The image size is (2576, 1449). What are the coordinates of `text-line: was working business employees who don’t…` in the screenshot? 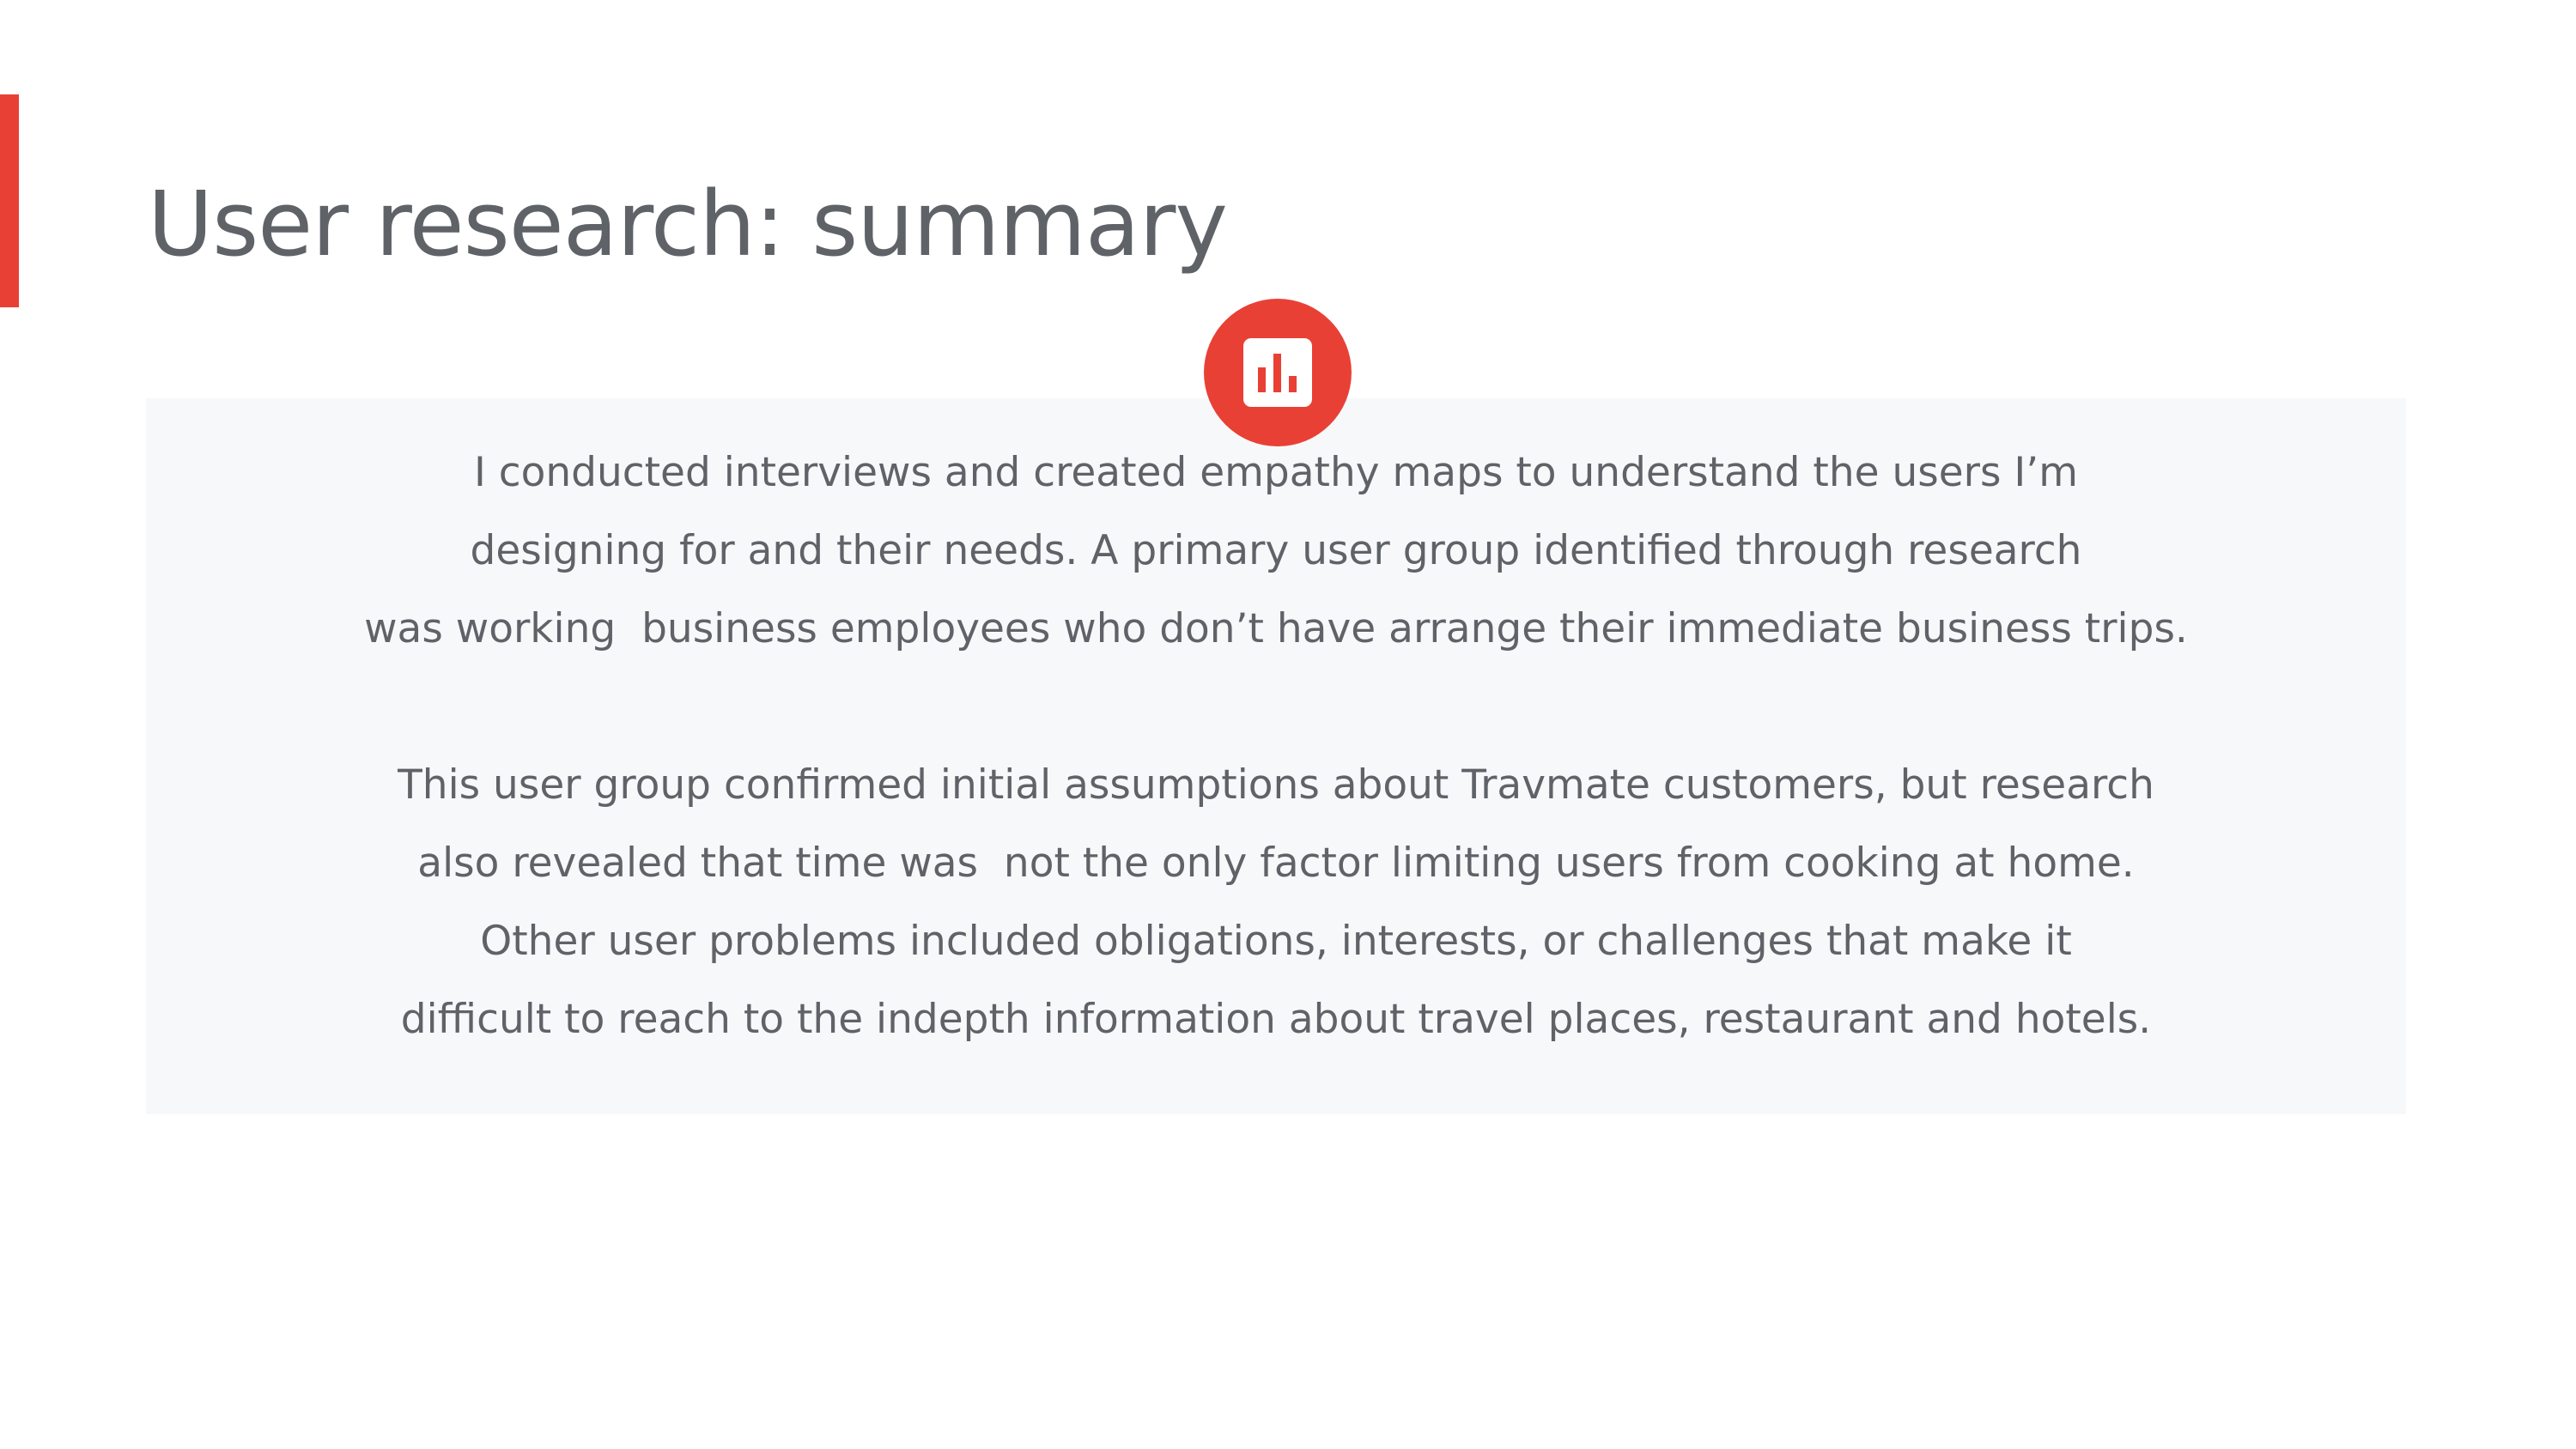 It's located at (1276, 628).